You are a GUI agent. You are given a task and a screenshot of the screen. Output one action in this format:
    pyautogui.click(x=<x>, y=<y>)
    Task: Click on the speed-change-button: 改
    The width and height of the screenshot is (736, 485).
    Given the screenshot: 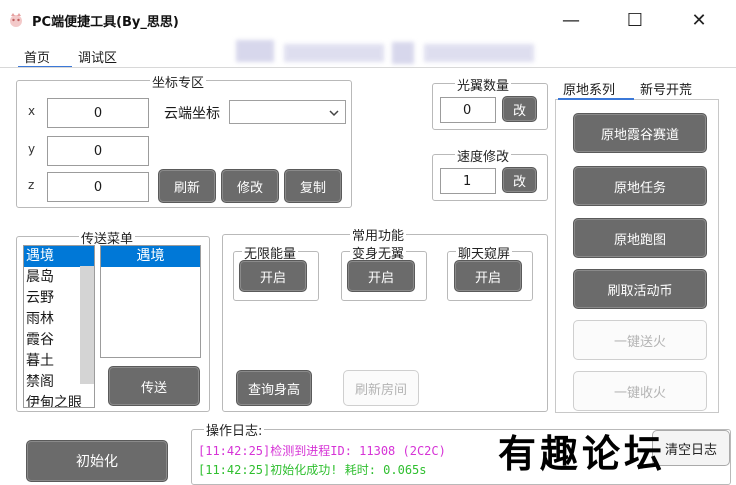 What is the action you would take?
    pyautogui.click(x=519, y=180)
    